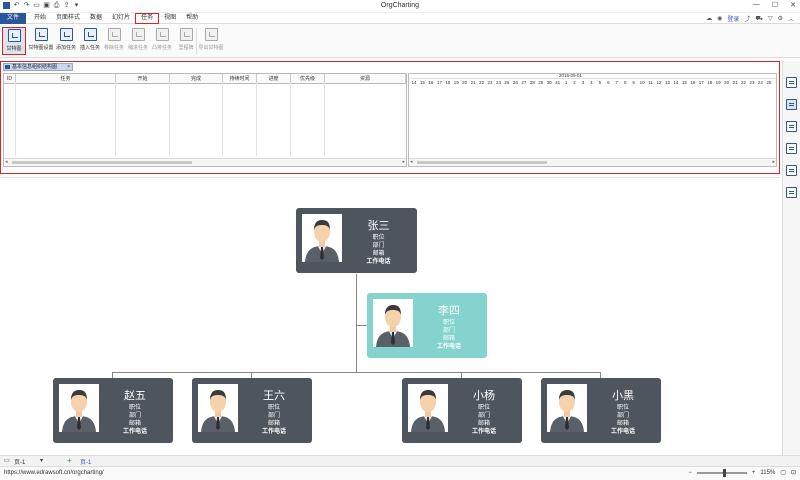  I want to click on hierarchy-panel-icon, so click(791, 170).